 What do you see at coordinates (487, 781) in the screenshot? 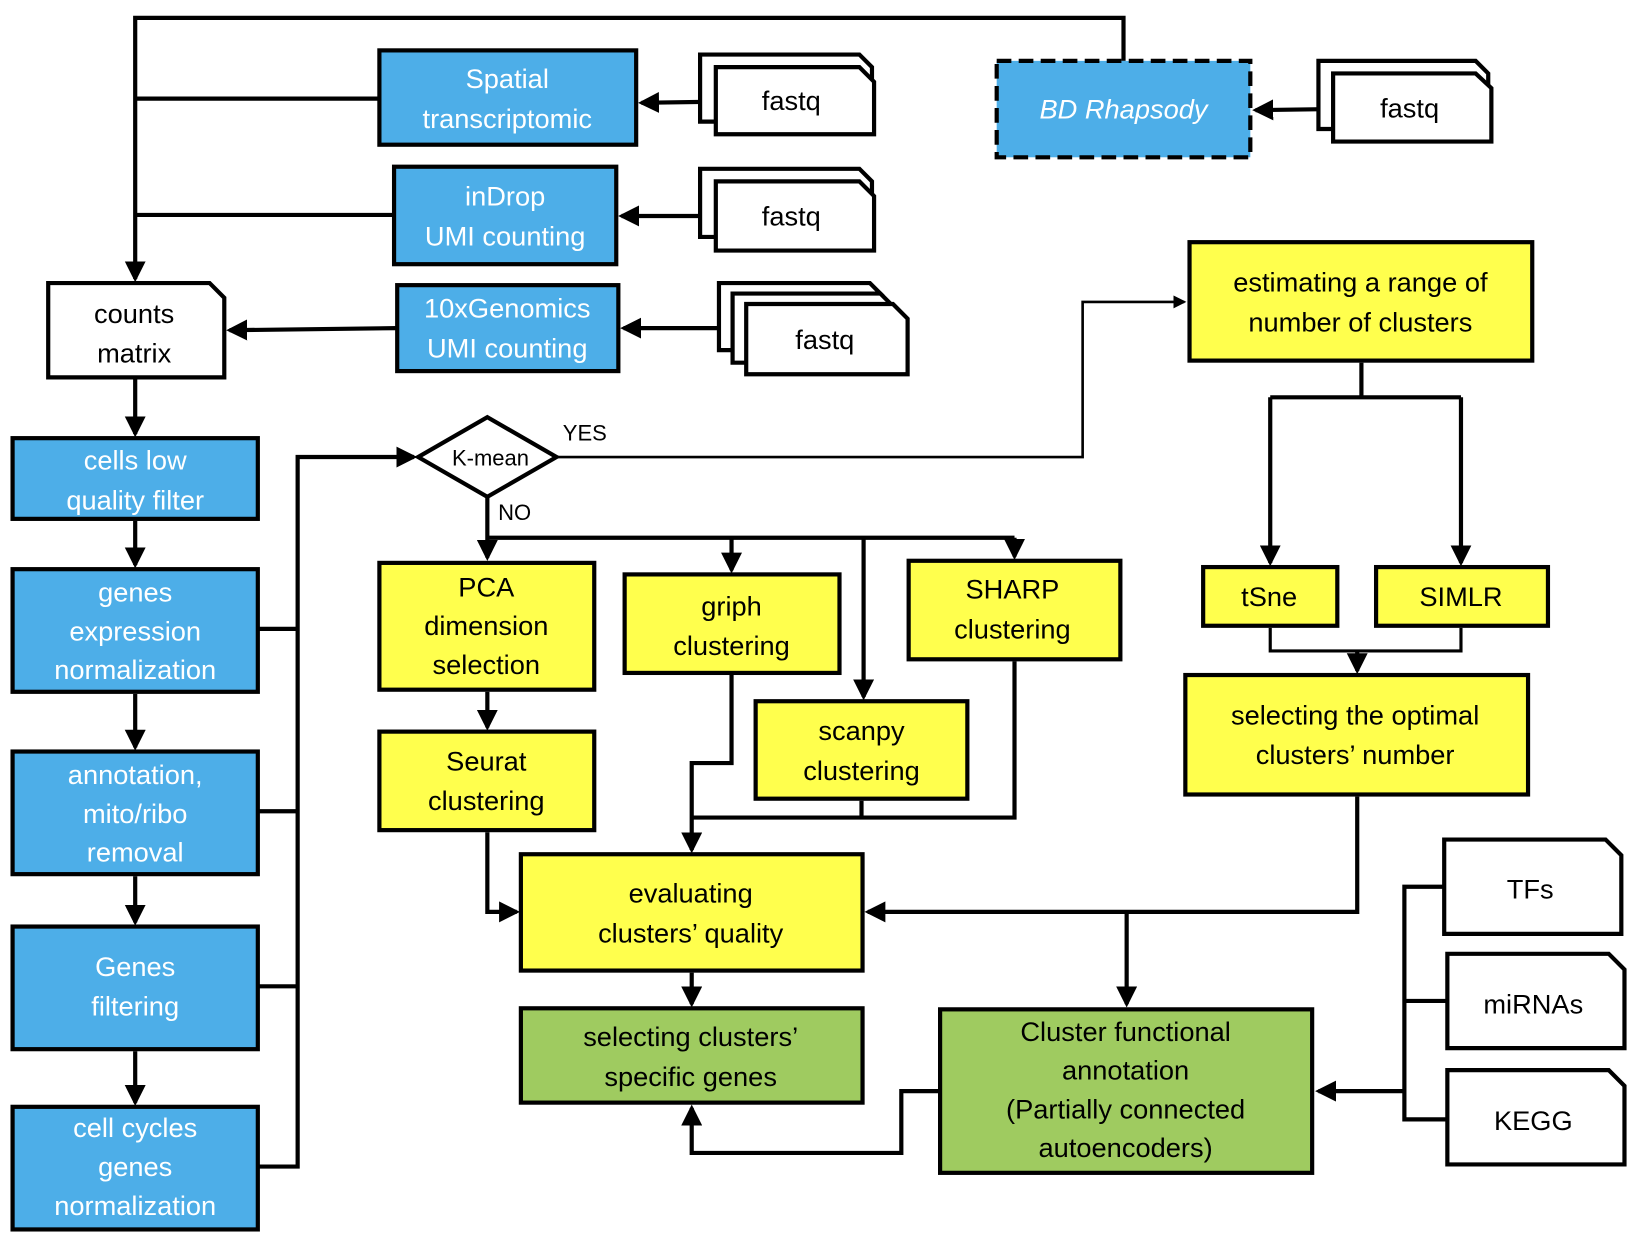
I see `node-seurat-clustering: Seurat clustering` at bounding box center [487, 781].